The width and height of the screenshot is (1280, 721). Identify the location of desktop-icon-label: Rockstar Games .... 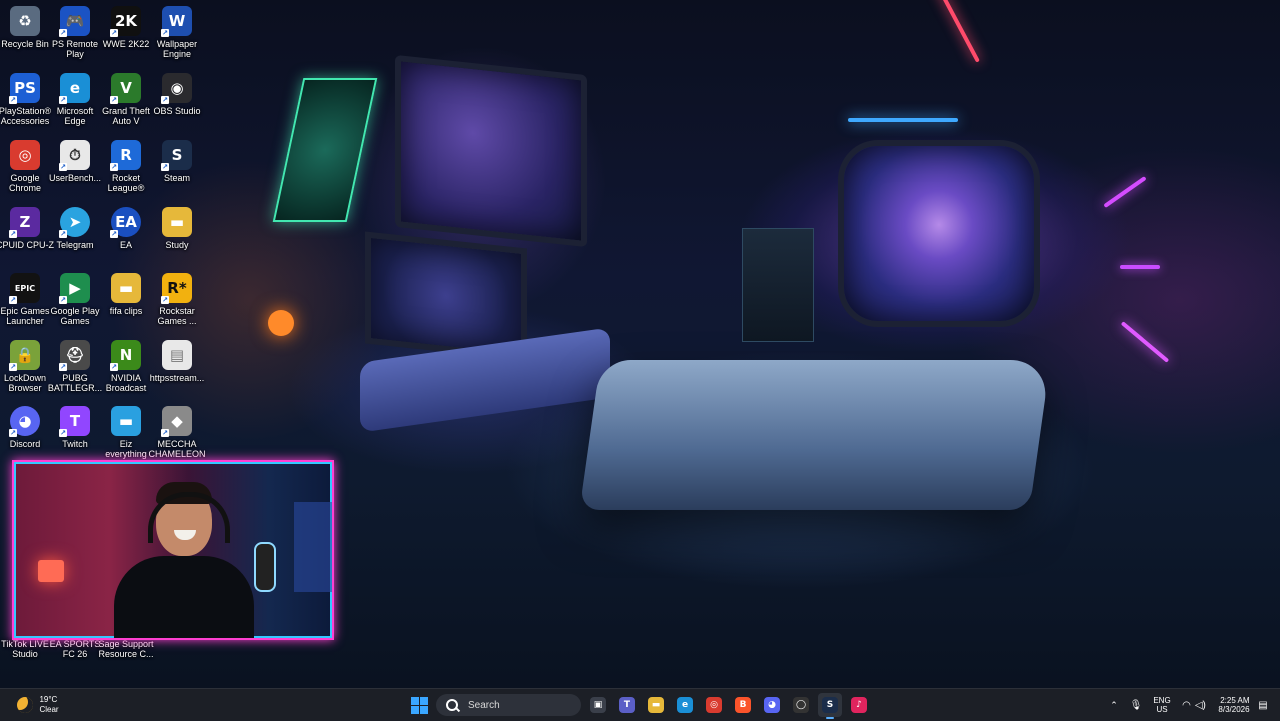
(177, 316).